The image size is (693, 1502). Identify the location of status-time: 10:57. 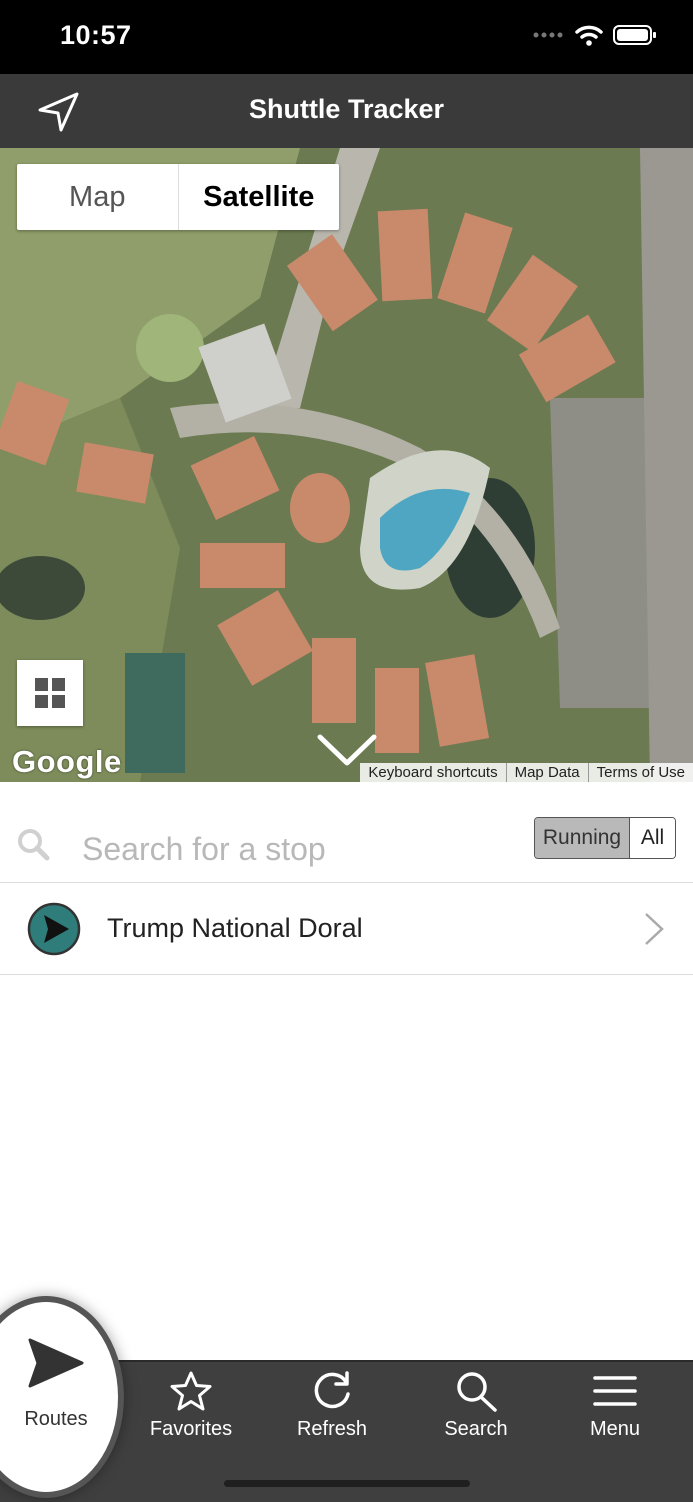
(96, 35).